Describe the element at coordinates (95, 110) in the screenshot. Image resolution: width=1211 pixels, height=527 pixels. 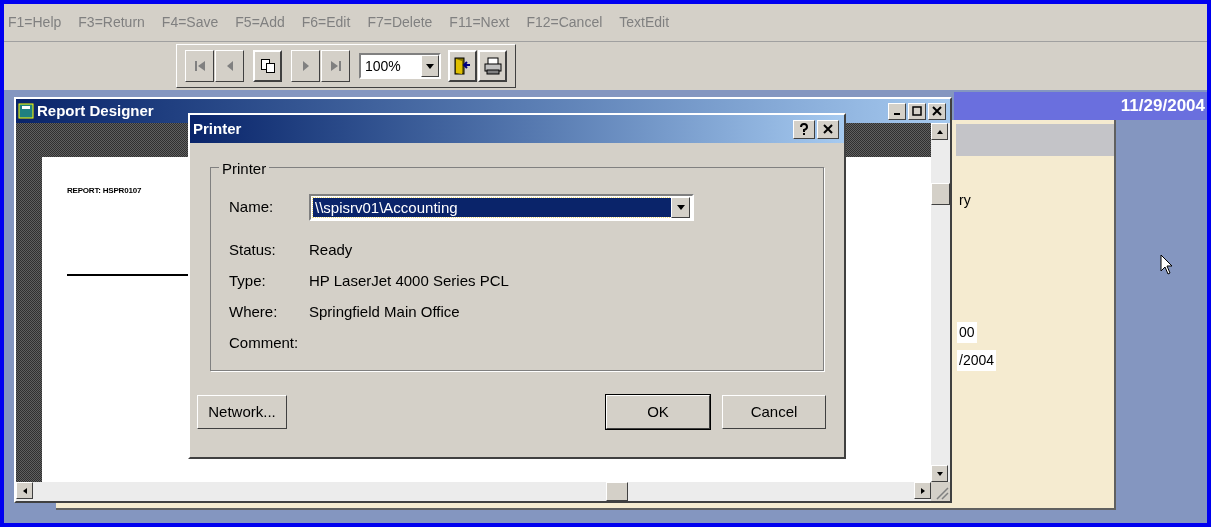
I see `window-title: Report Designer` at that location.